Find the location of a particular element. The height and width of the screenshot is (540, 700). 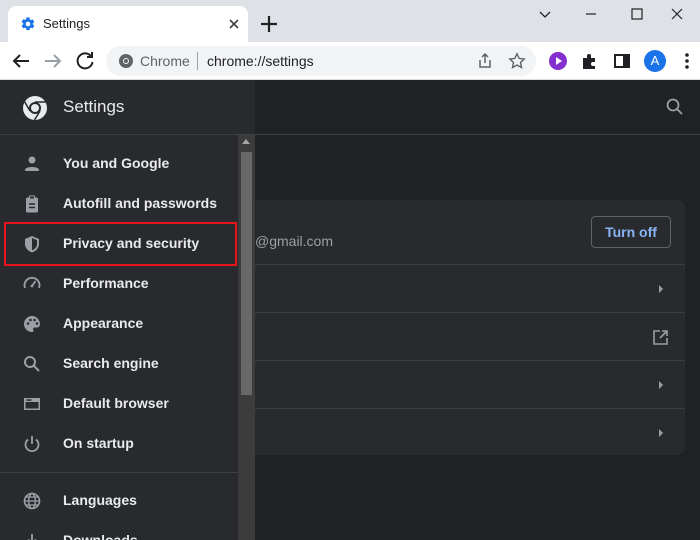

browser-icon is located at coordinates (32, 404).